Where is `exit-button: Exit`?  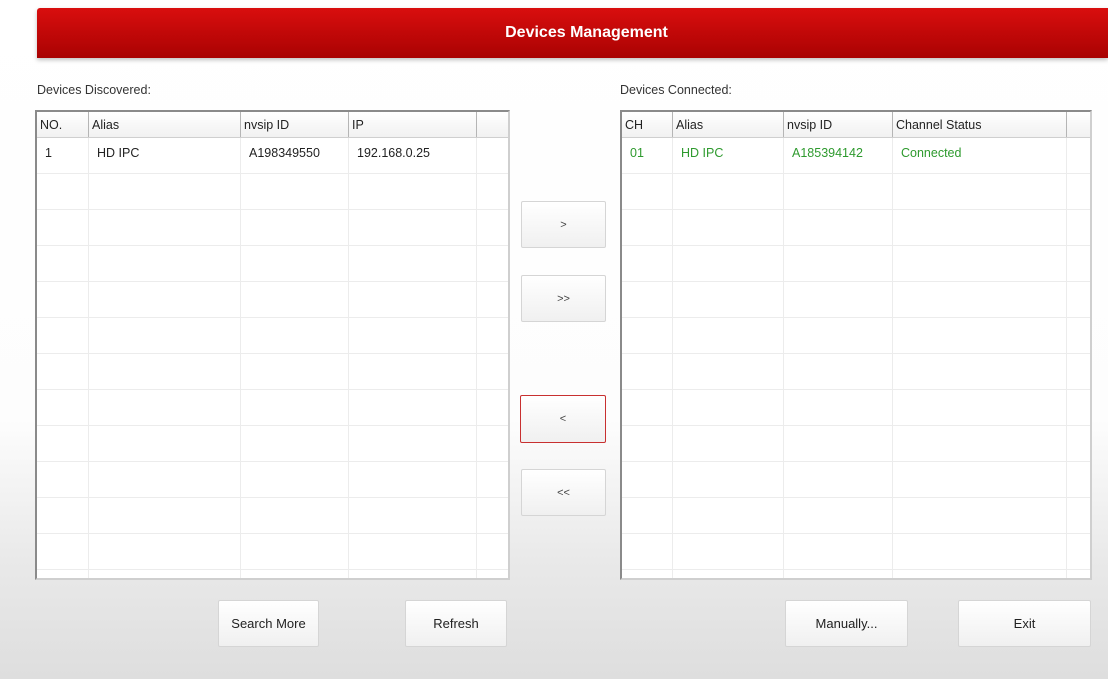
exit-button: Exit is located at coordinates (1024, 623).